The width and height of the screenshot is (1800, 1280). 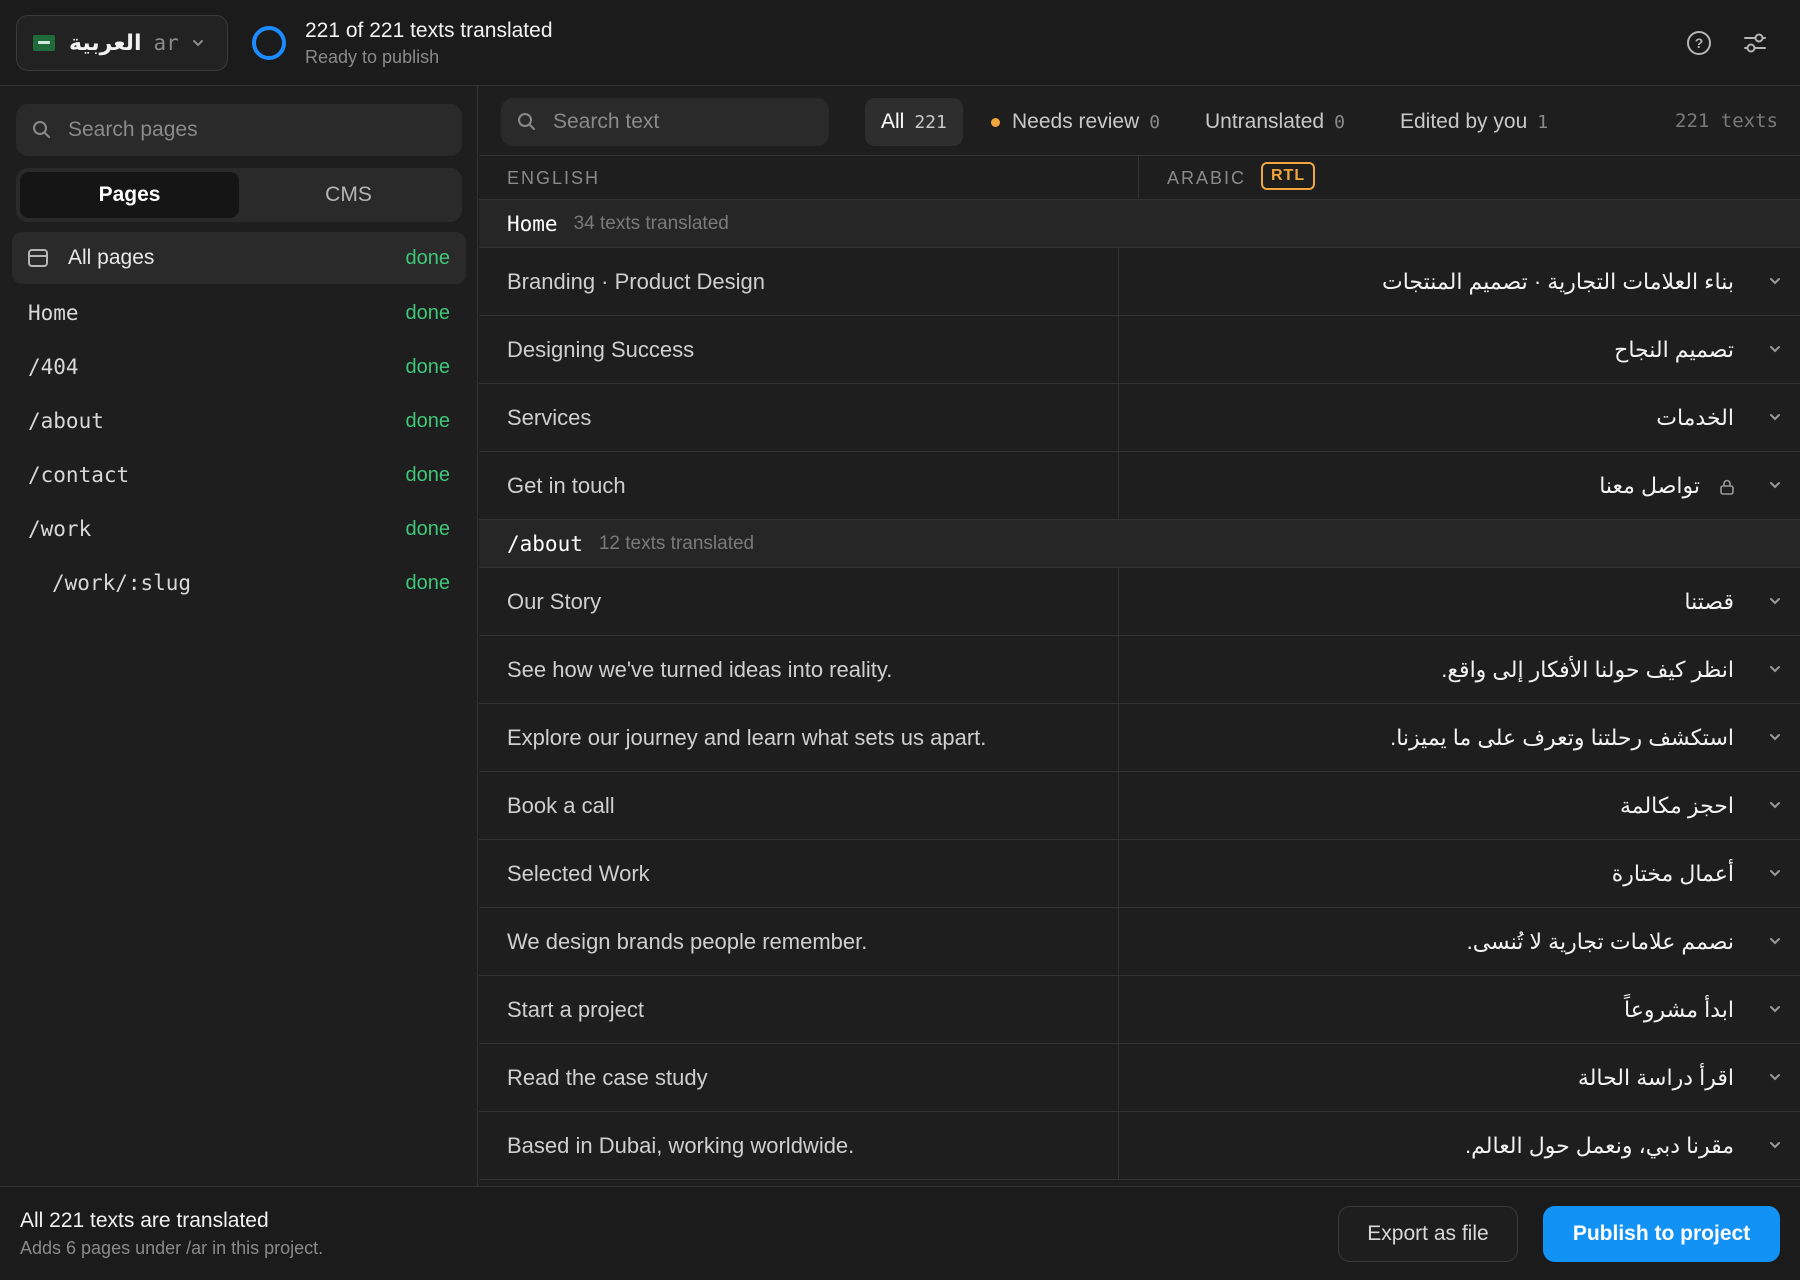 I want to click on help-button: ?, so click(x=1699, y=43).